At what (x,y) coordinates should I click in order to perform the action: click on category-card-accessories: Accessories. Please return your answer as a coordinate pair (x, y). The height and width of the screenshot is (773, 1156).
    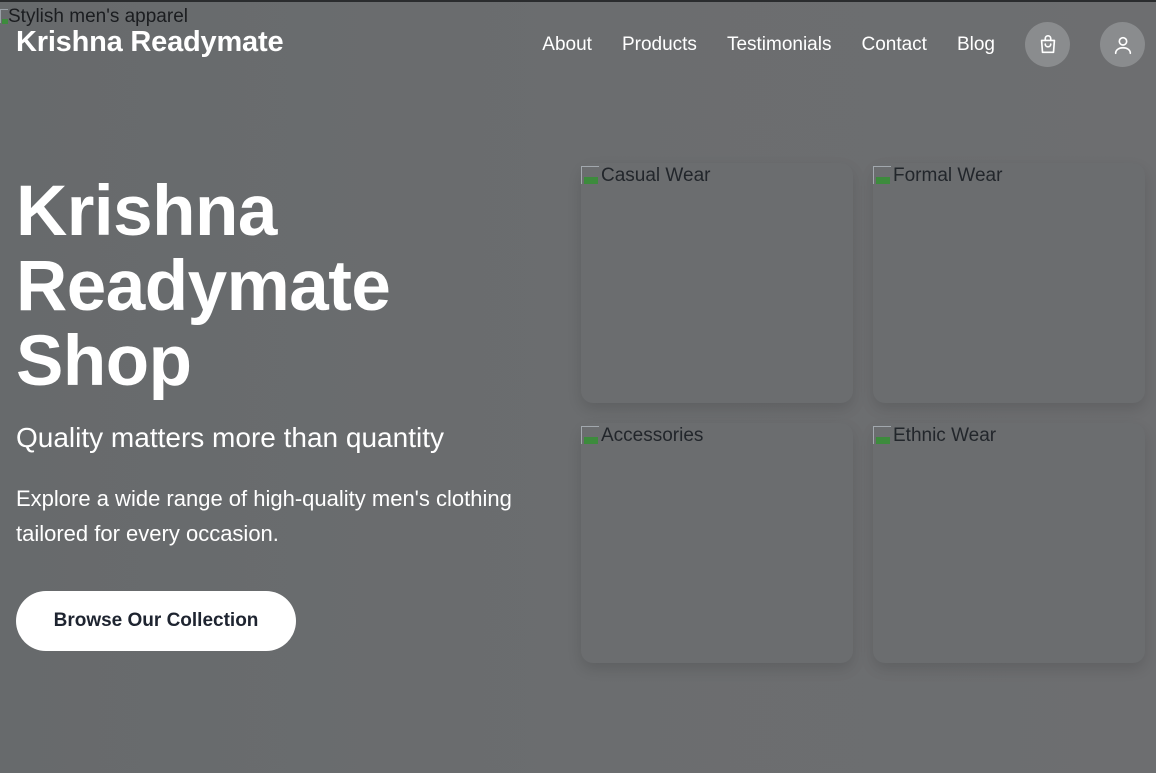
    Looking at the image, I should click on (717, 543).